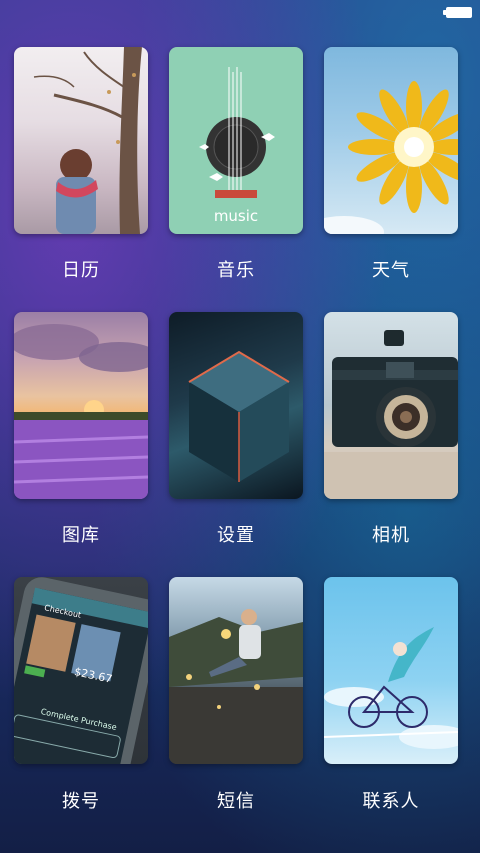 This screenshot has width=480, height=853. Describe the element at coordinates (237, 132) in the screenshot. I see `guitar-artwork` at that location.